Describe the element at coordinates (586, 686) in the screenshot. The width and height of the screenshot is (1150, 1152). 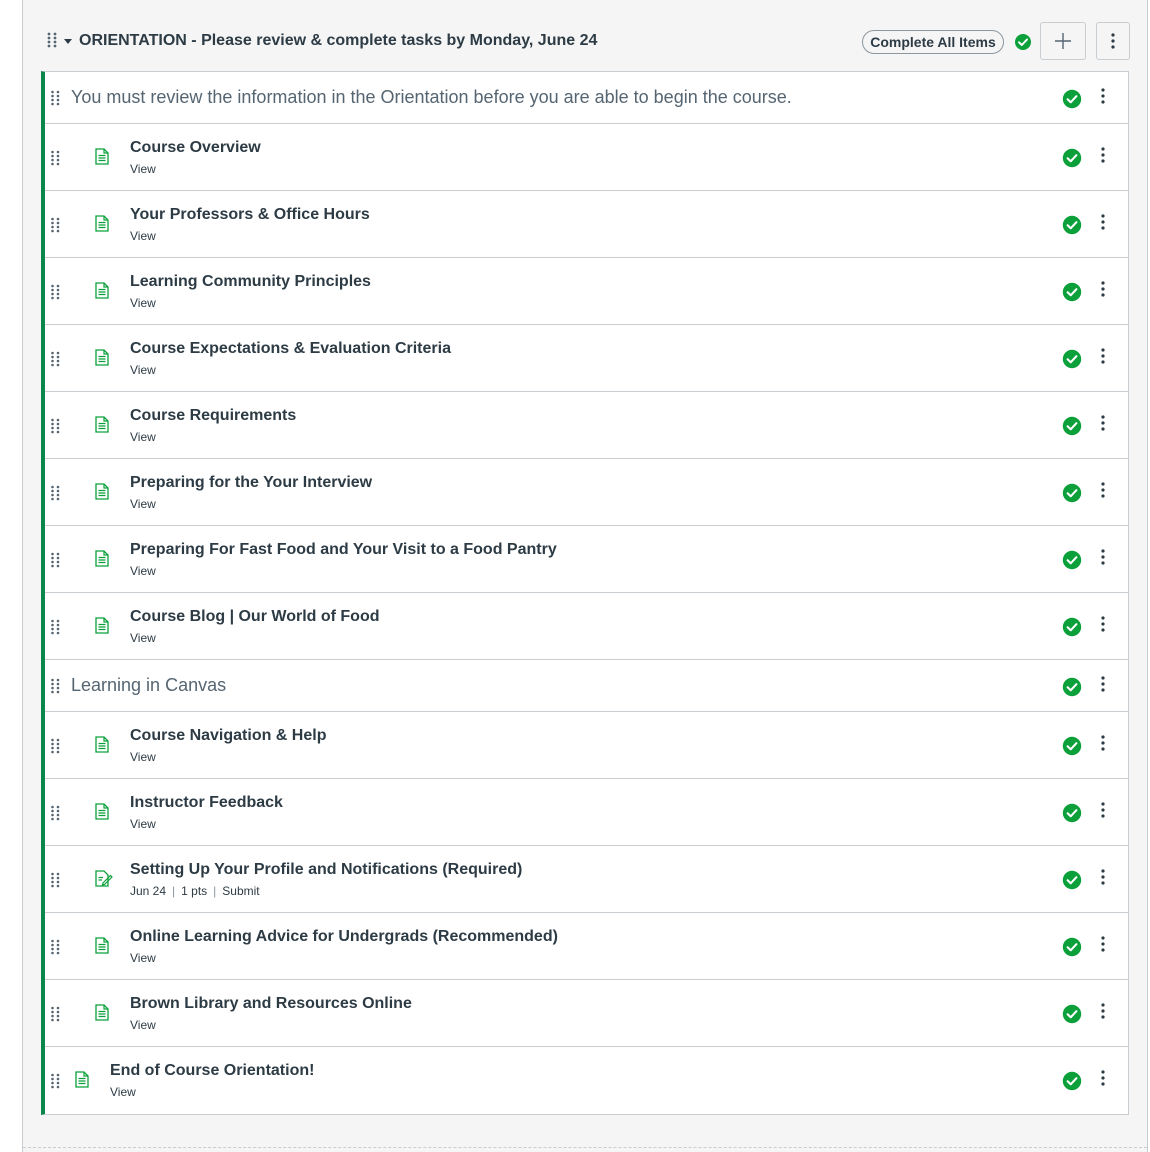
I see `module-subheader: Learning in Canvas` at that location.